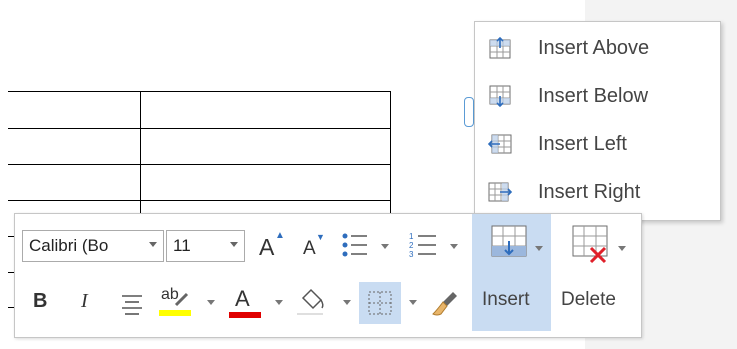  Describe the element at coordinates (413, 302) in the screenshot. I see `borders-dropdown-arrow` at that location.